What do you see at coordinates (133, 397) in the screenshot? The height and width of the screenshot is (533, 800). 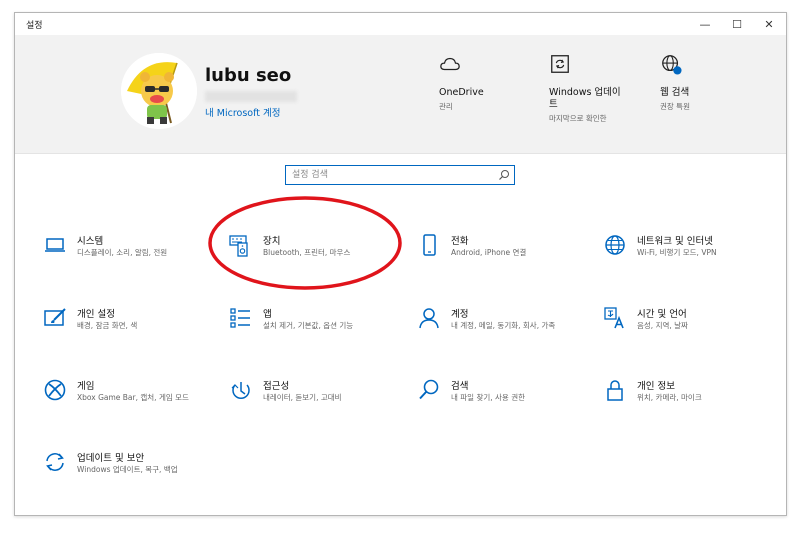 I see `gaming-subtitle: Xbox Game Bar, 캡처, 게임 모드` at bounding box center [133, 397].